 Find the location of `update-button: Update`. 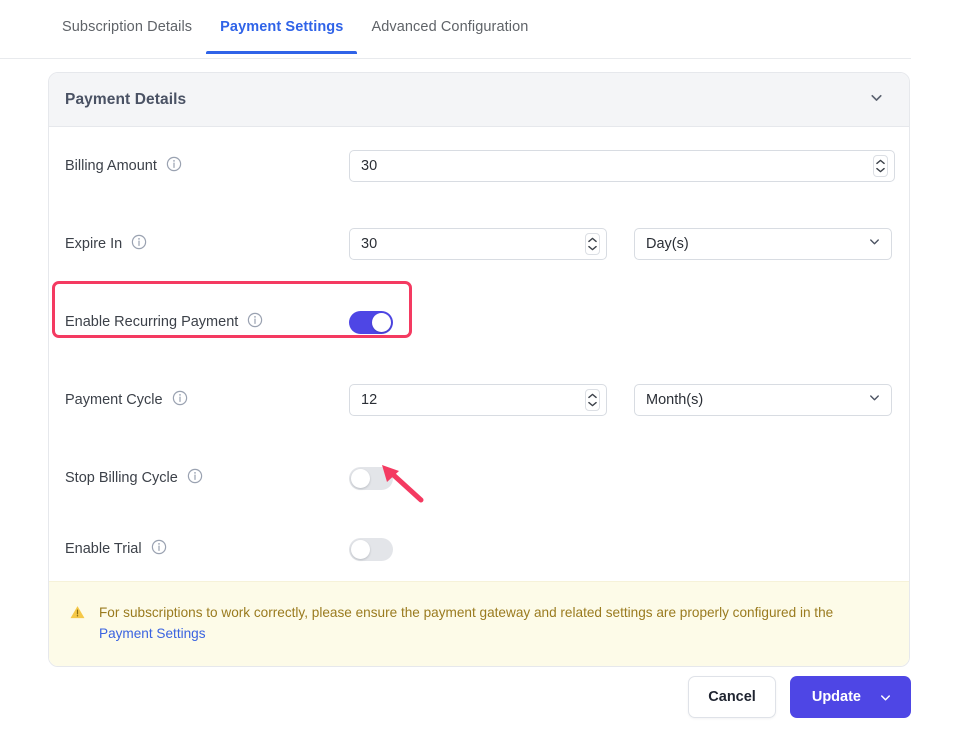

update-button: Update is located at coordinates (850, 697).